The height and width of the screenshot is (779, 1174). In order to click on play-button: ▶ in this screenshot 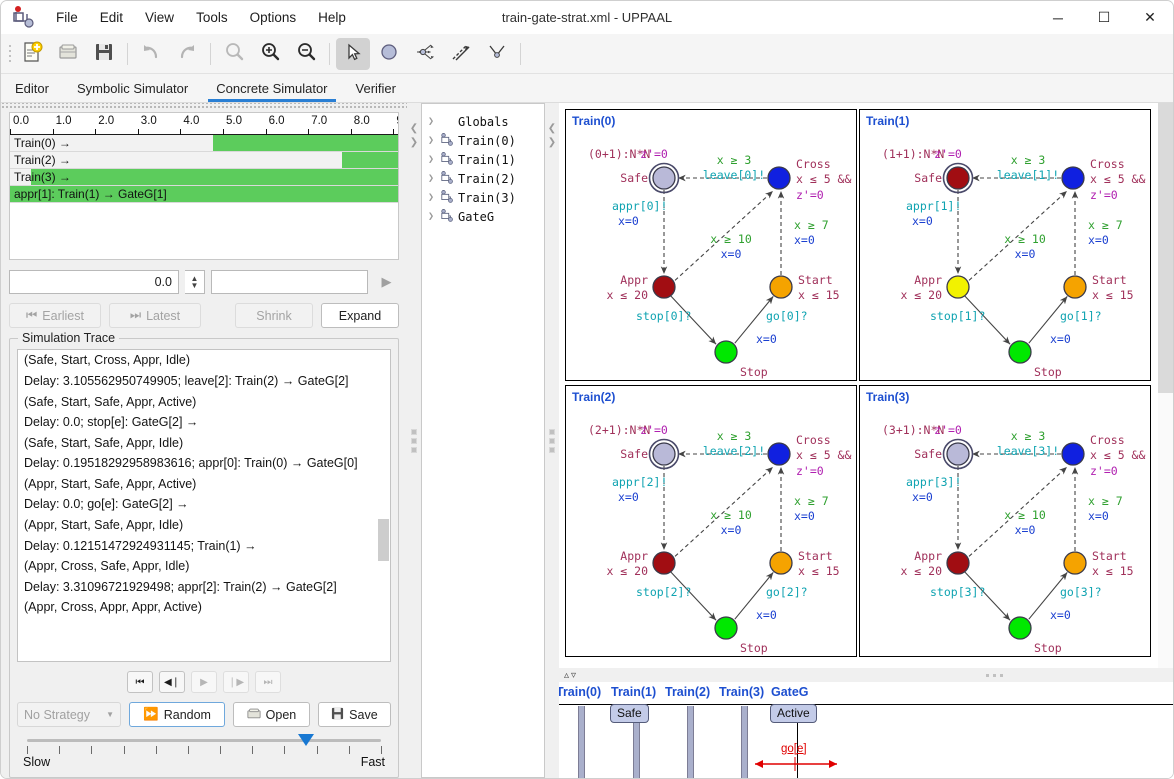, I will do `click(204, 682)`.